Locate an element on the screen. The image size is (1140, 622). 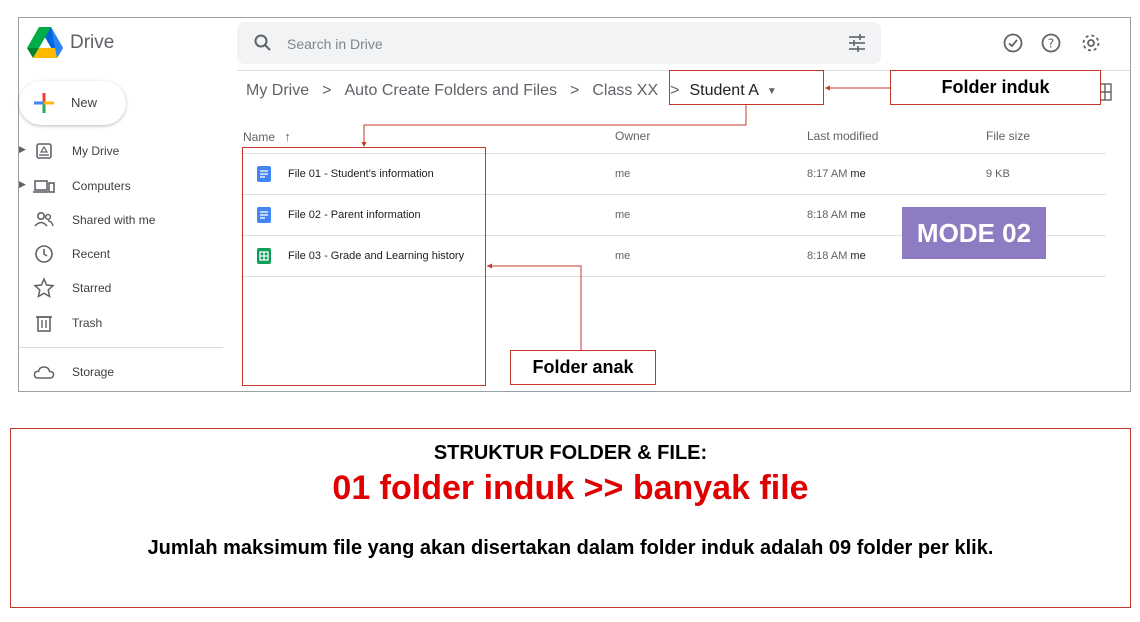
sidebar-item-shared-with-me: Shared with me is located at coordinates (124, 220).